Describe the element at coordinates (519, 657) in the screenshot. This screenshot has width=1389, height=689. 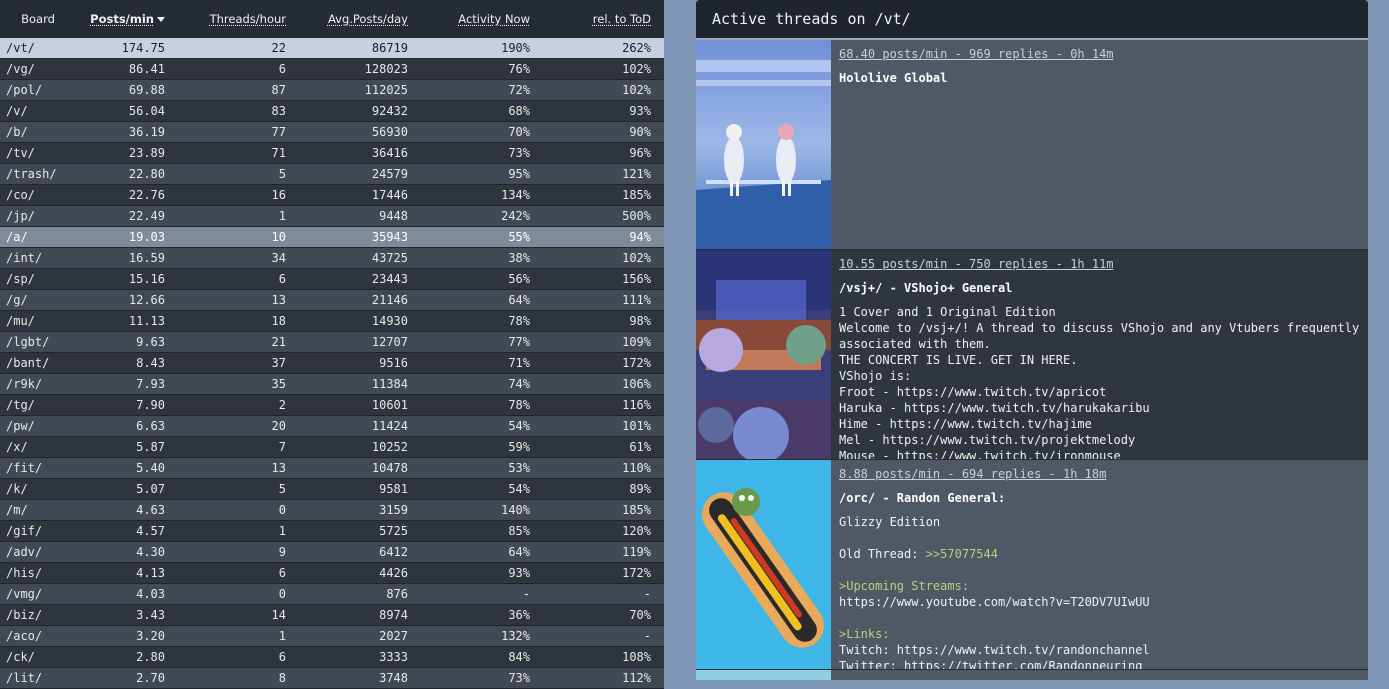
I see `cell-activity-now: 84%` at that location.